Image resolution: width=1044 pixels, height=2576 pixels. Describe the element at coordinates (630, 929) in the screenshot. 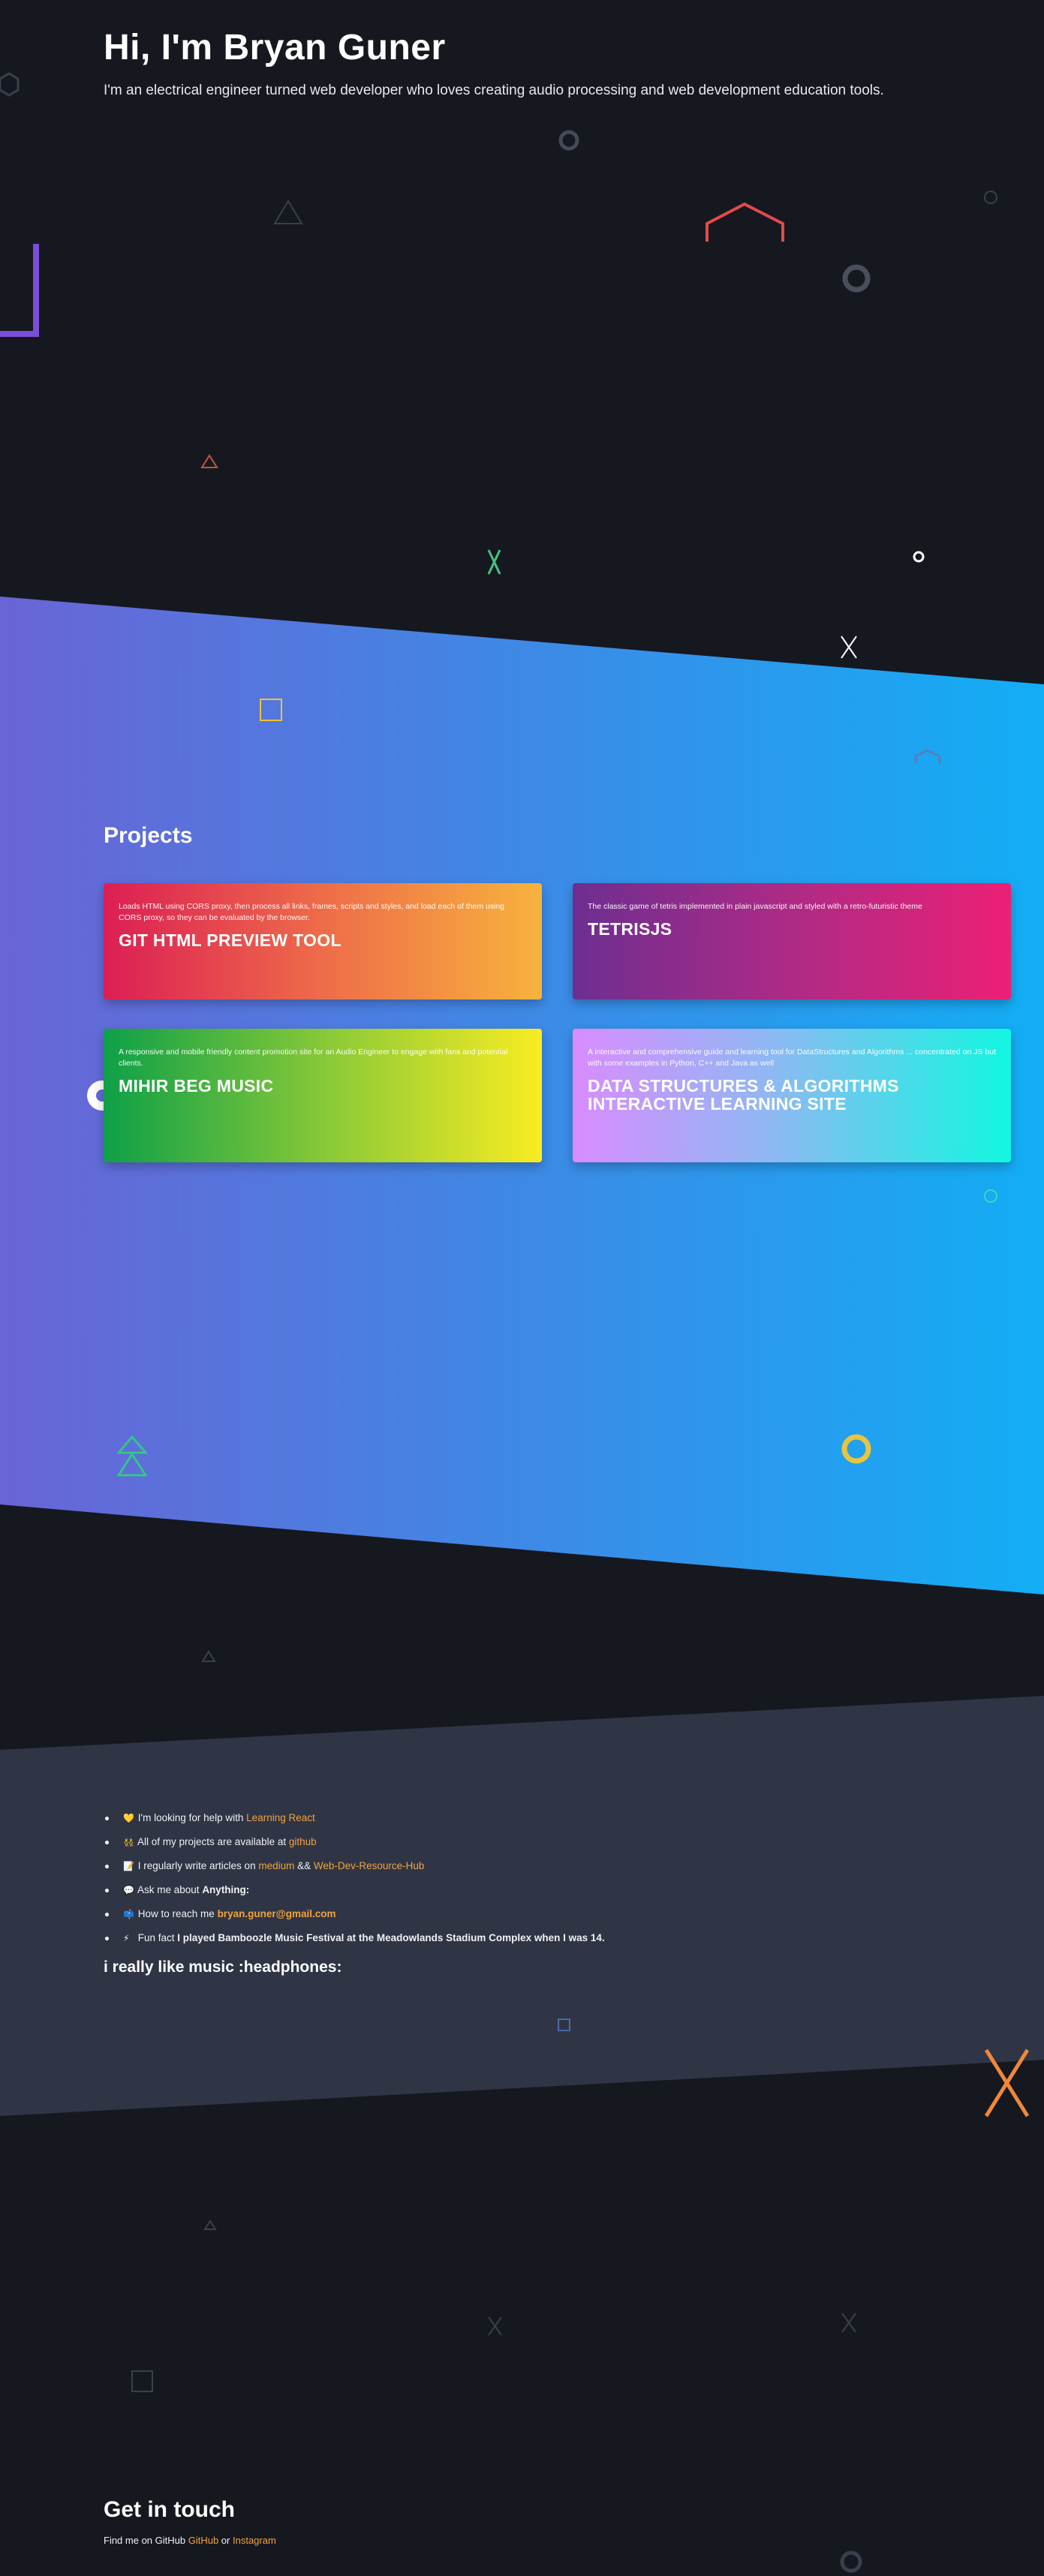

I see `project-name: TETRISJS` at that location.